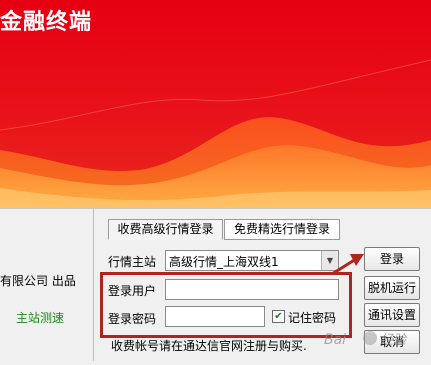 The image size is (431, 365). Describe the element at coordinates (224, 262) in the screenshot. I see `server-select-value: 高级行情_上海双线1` at that location.